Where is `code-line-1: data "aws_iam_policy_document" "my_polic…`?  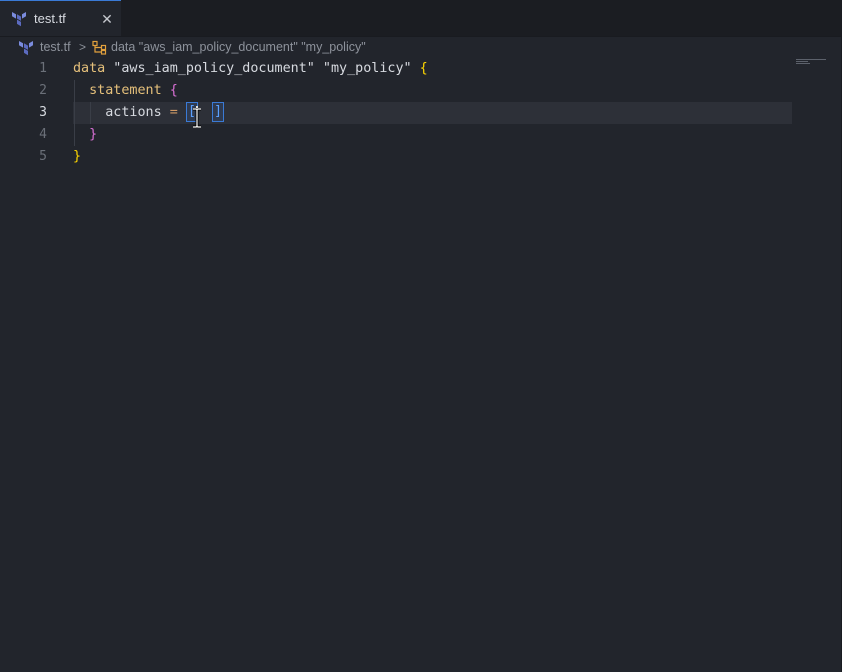
code-line-1: data "aws_iam_policy_document" "my_polic… is located at coordinates (250, 69).